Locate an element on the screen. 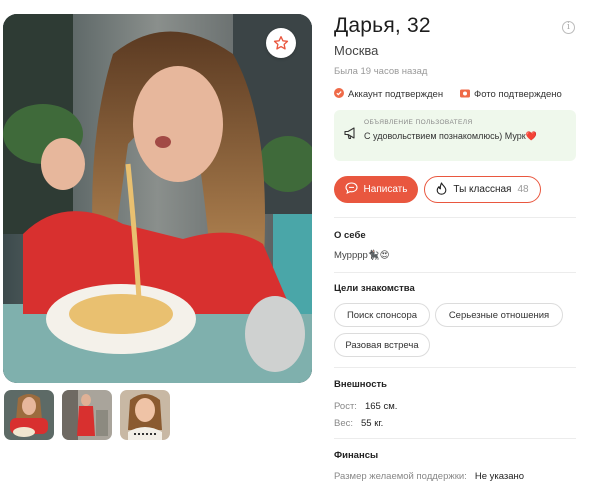 The height and width of the screenshot is (490, 600). star-icon is located at coordinates (281, 43).